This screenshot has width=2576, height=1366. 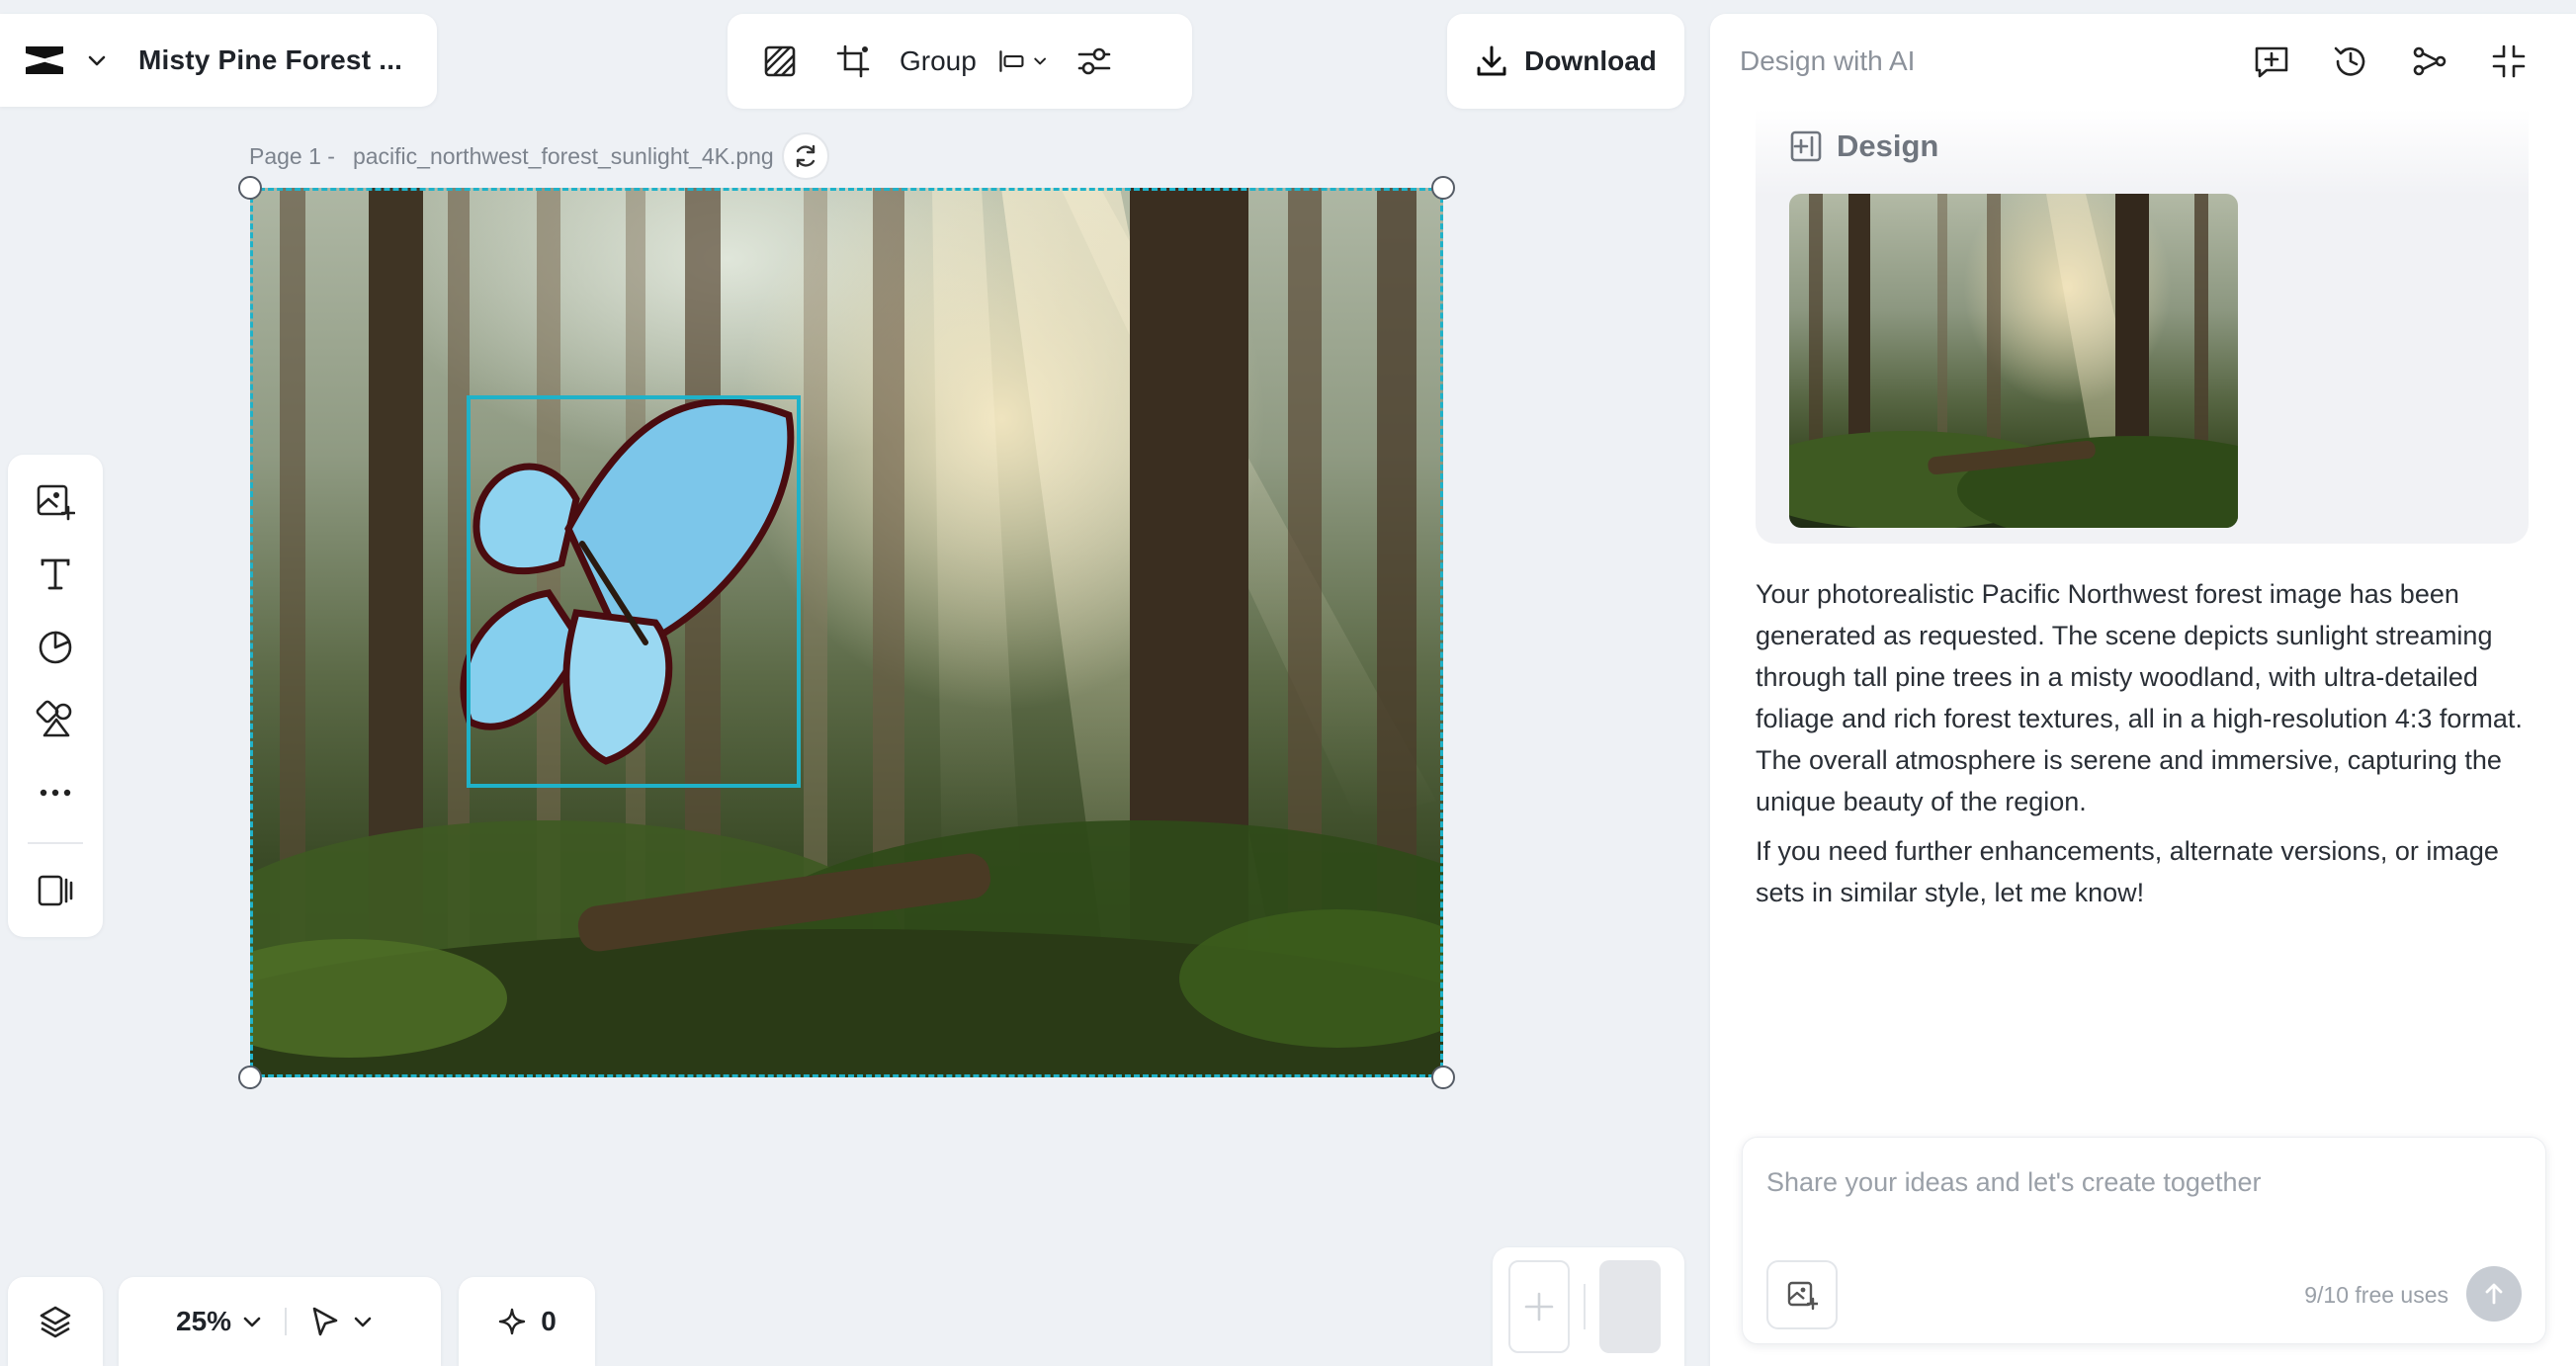 I want to click on add-page-button, so click(x=1539, y=1306).